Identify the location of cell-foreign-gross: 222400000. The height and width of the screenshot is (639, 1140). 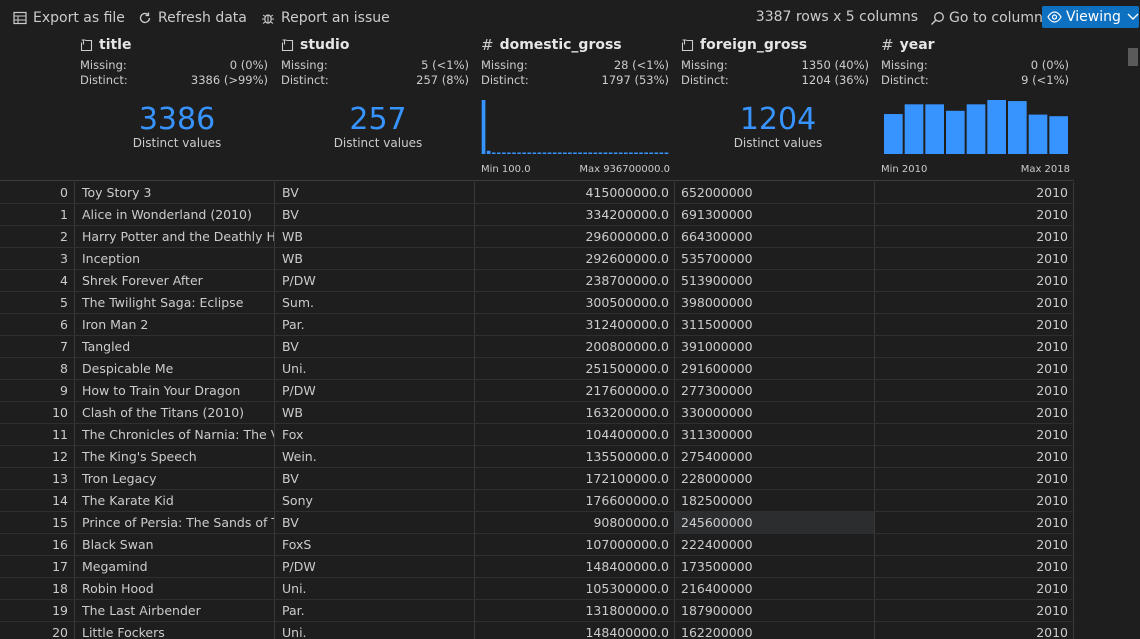
(775, 544).